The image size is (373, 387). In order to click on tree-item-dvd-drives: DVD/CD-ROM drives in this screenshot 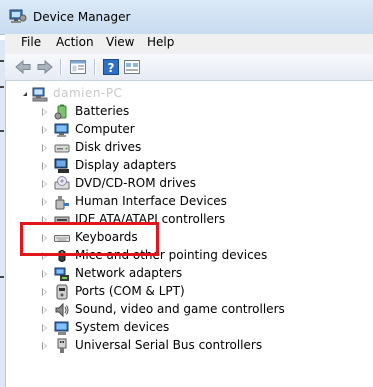, I will do `click(186, 184)`.